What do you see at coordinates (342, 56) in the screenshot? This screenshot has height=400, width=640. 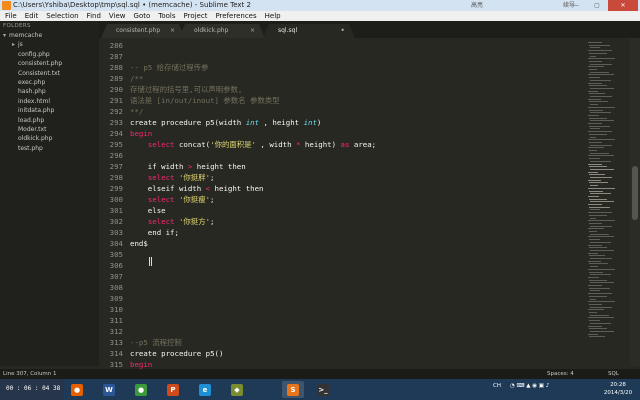 I see `code-line: 287` at bounding box center [342, 56].